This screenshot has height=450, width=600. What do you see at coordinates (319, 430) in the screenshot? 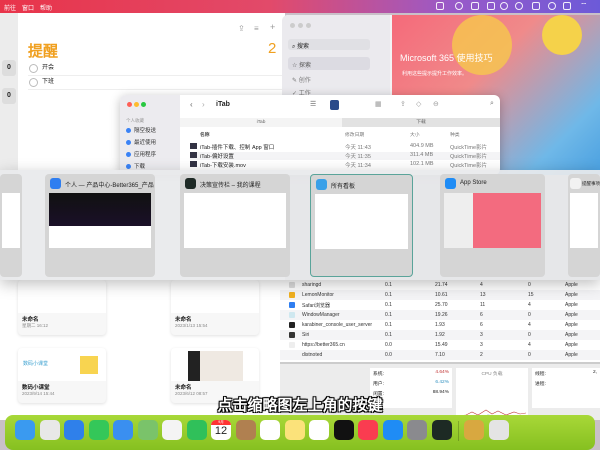
I see `dock-freeform-icon` at bounding box center [319, 430].